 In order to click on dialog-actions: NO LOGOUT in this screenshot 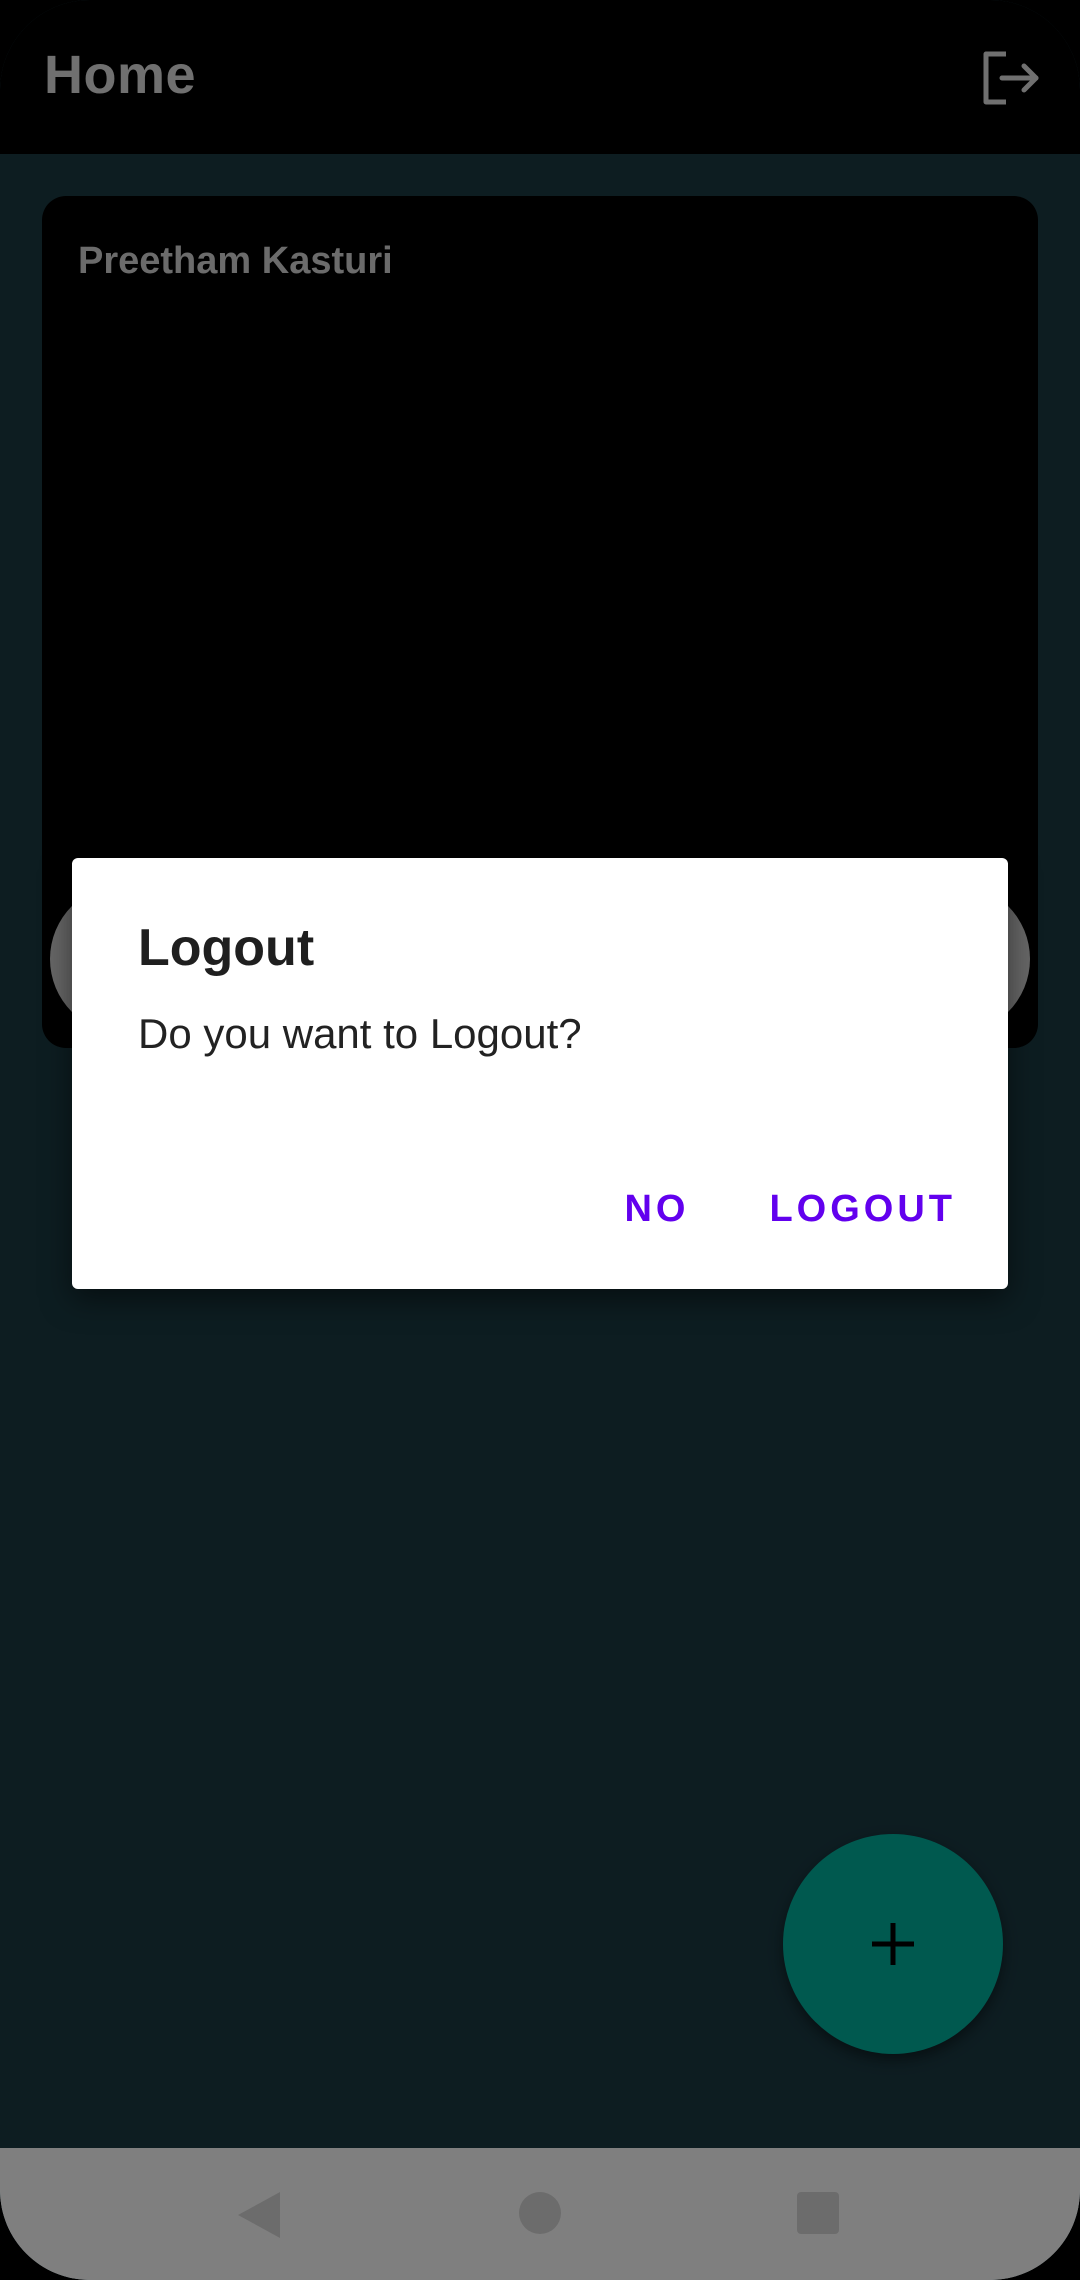, I will do `click(790, 1209)`.